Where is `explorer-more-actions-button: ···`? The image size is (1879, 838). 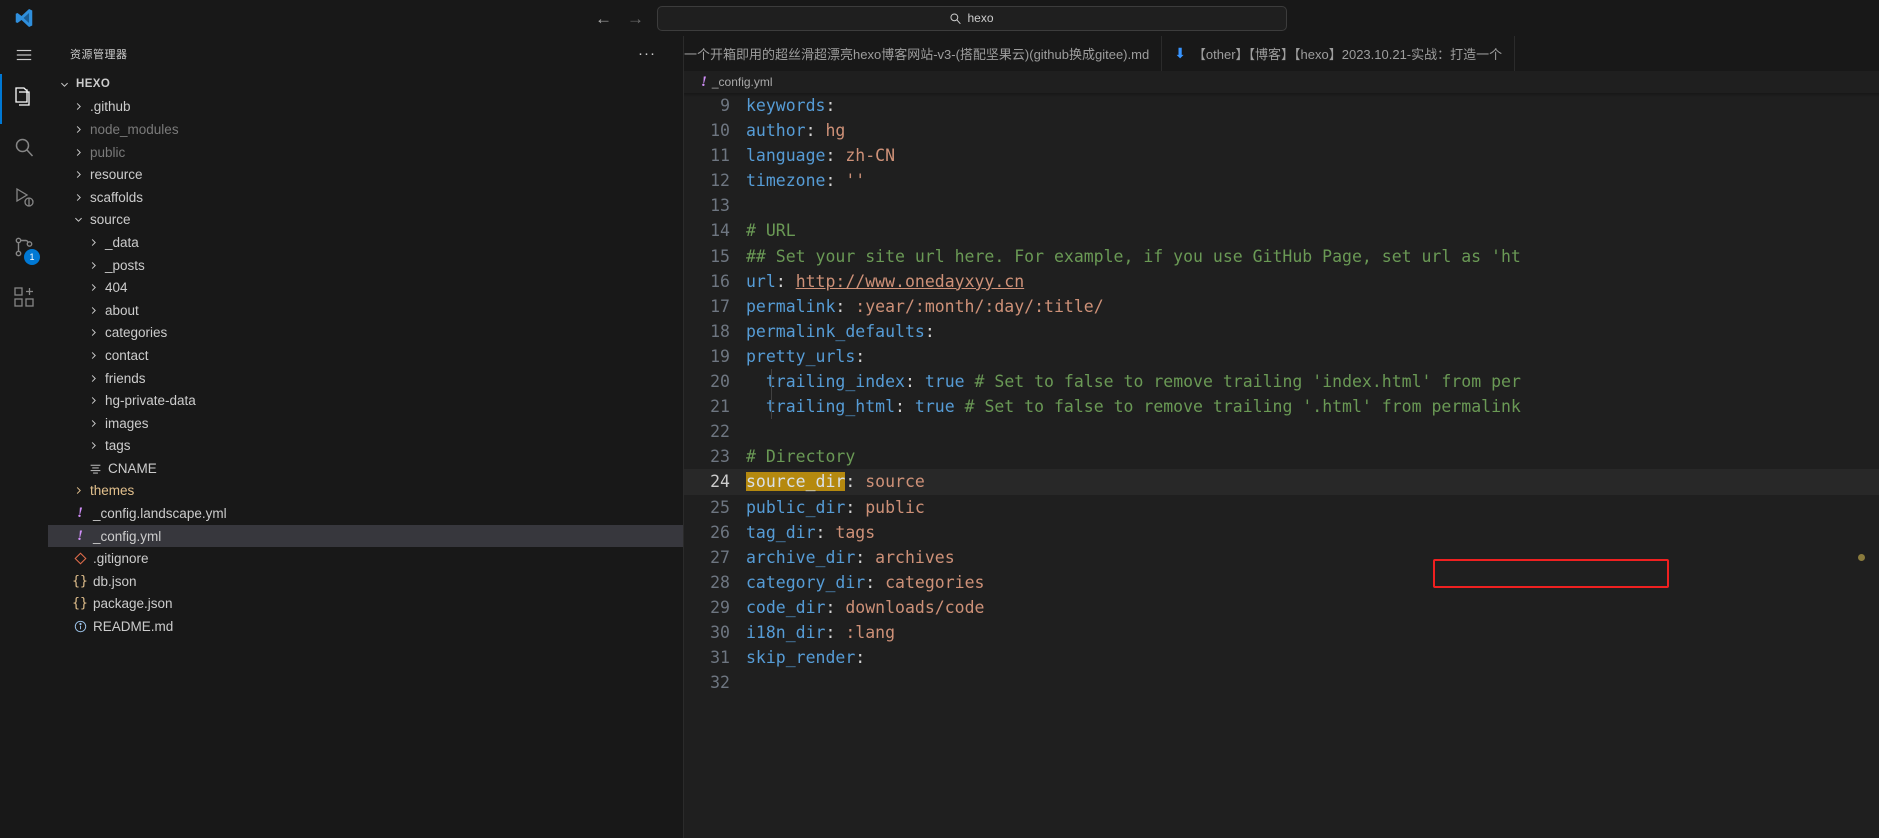
explorer-more-actions-button: ··· is located at coordinates (655, 53).